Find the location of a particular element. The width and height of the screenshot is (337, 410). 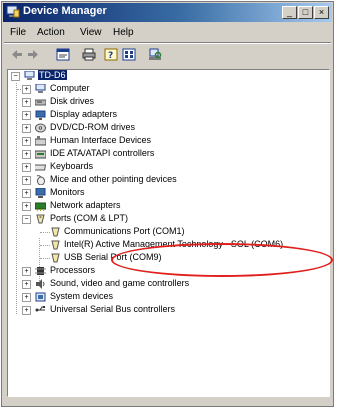

tree-node-label: System devices is located at coordinates (82, 296).